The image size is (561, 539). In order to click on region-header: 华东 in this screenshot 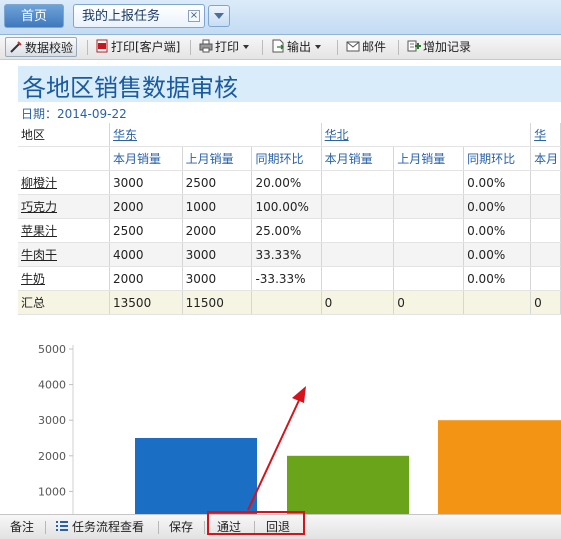, I will do `click(215, 135)`.